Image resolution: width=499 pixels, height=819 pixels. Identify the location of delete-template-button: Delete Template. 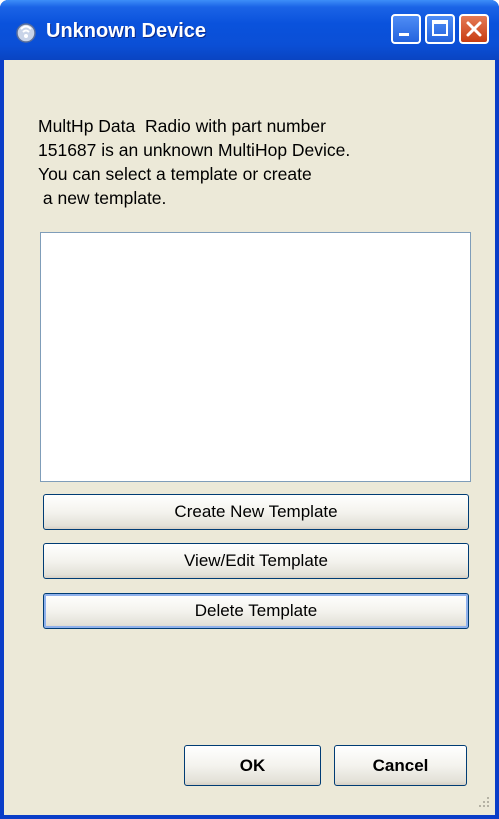
(256, 611).